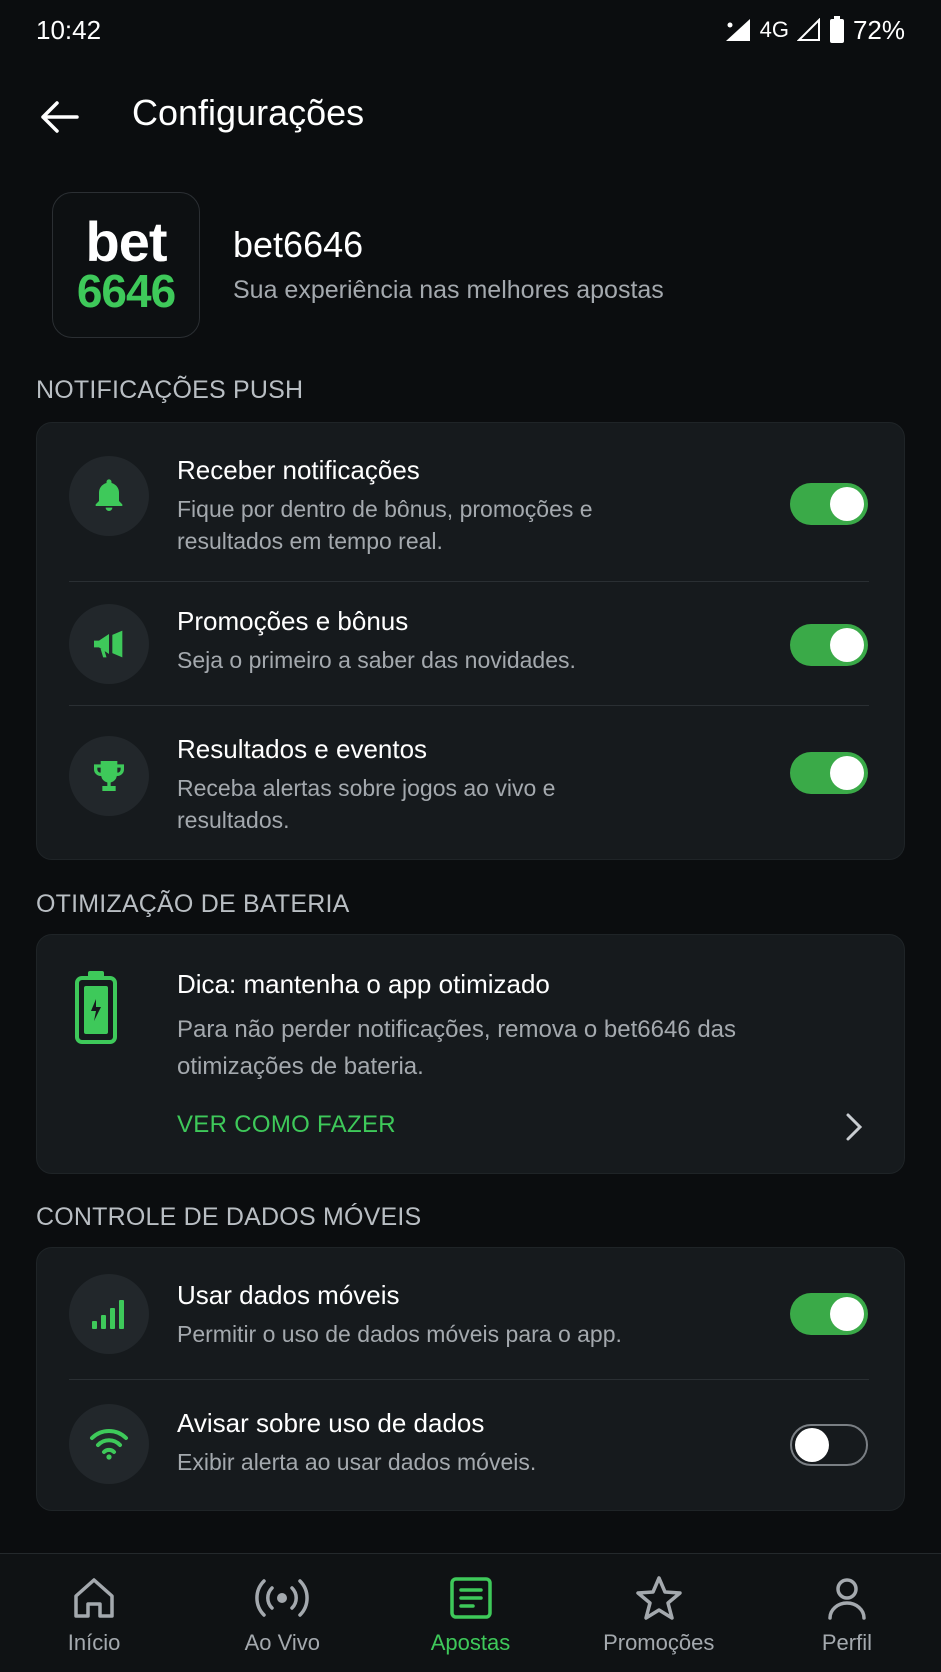  I want to click on setting-title: Resultados e eventos, so click(302, 749).